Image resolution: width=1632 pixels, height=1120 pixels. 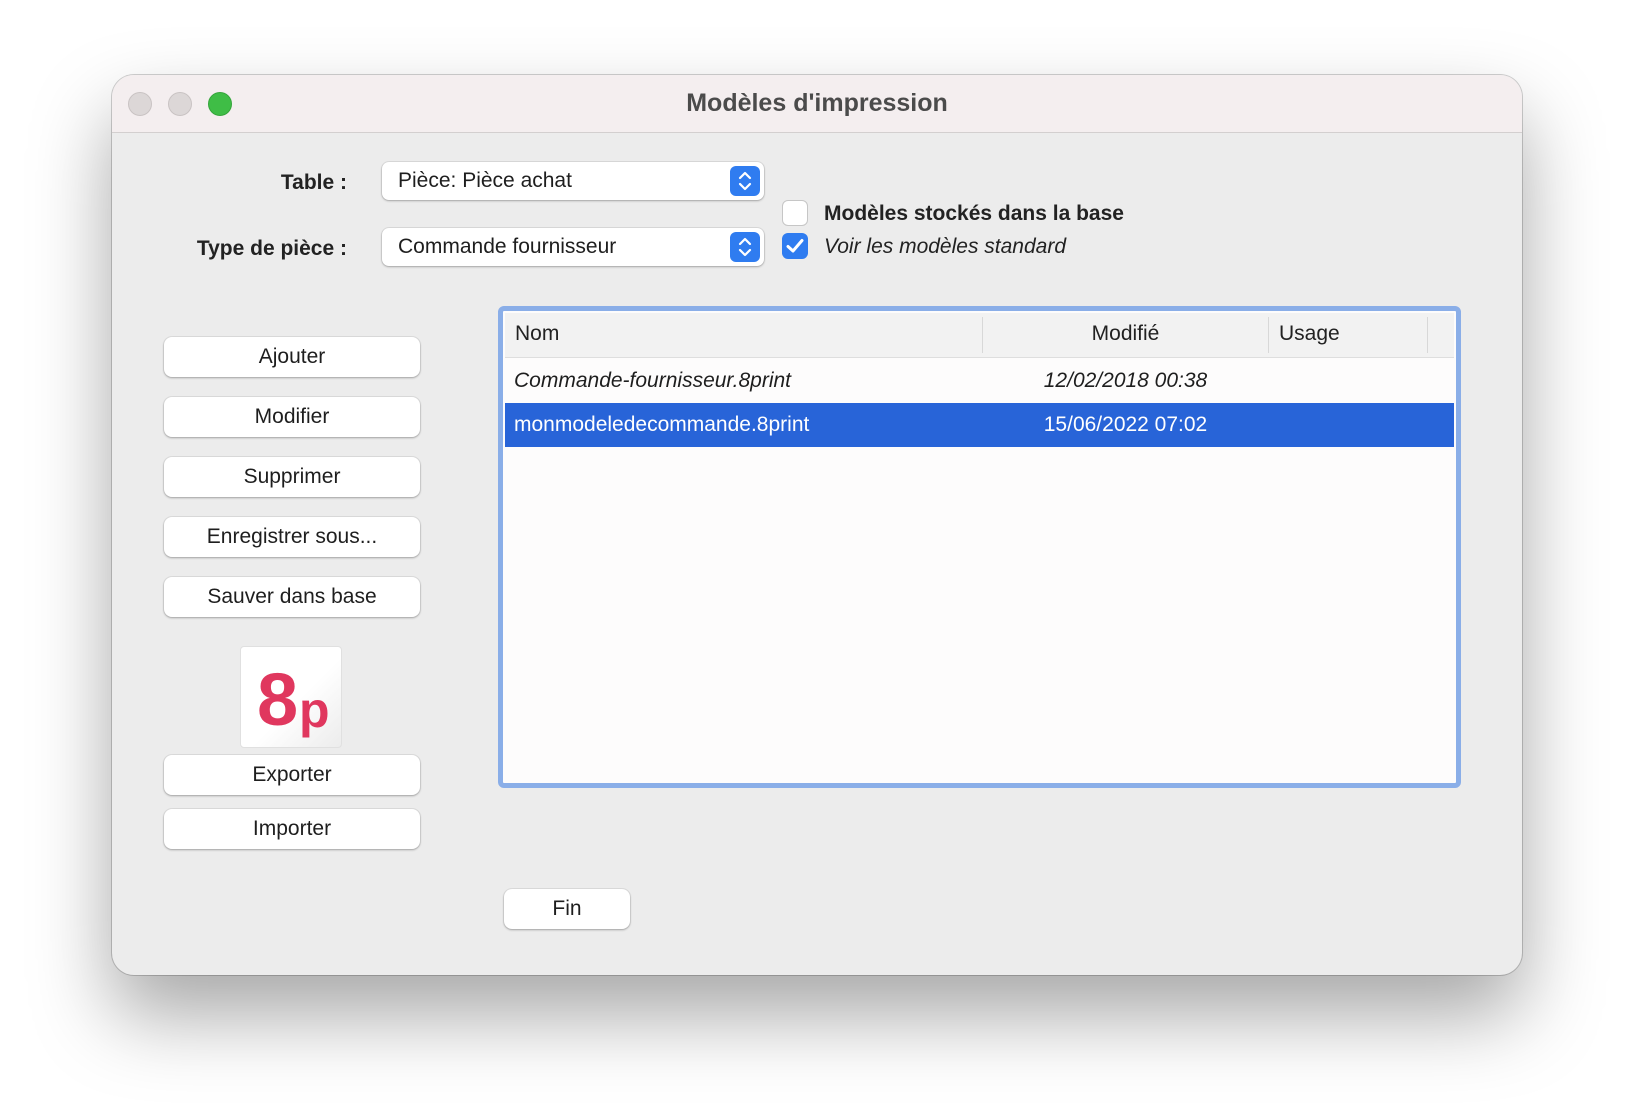 I want to click on delete-button: Supprimer, so click(x=292, y=477).